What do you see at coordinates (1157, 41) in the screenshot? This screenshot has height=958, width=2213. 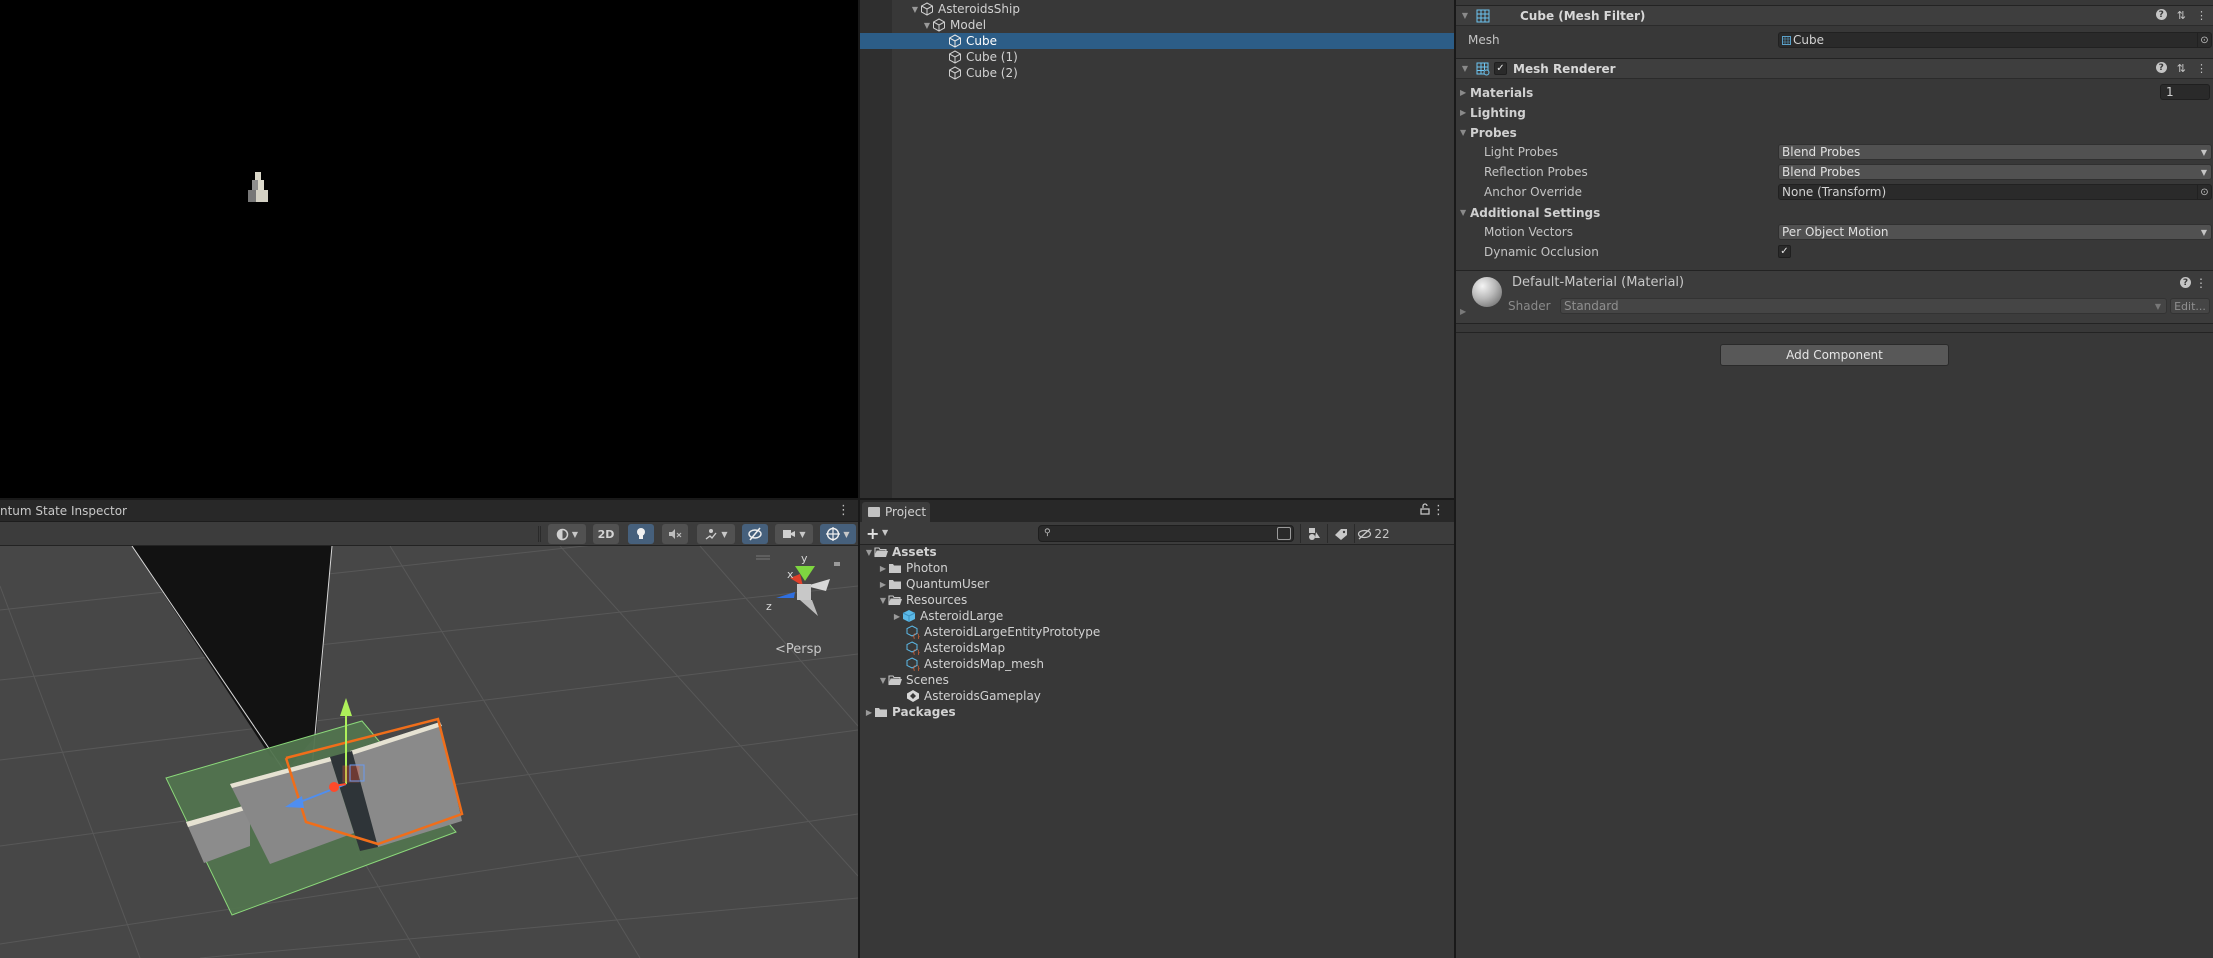 I see `hierarchy-item-selected: Cube` at bounding box center [1157, 41].